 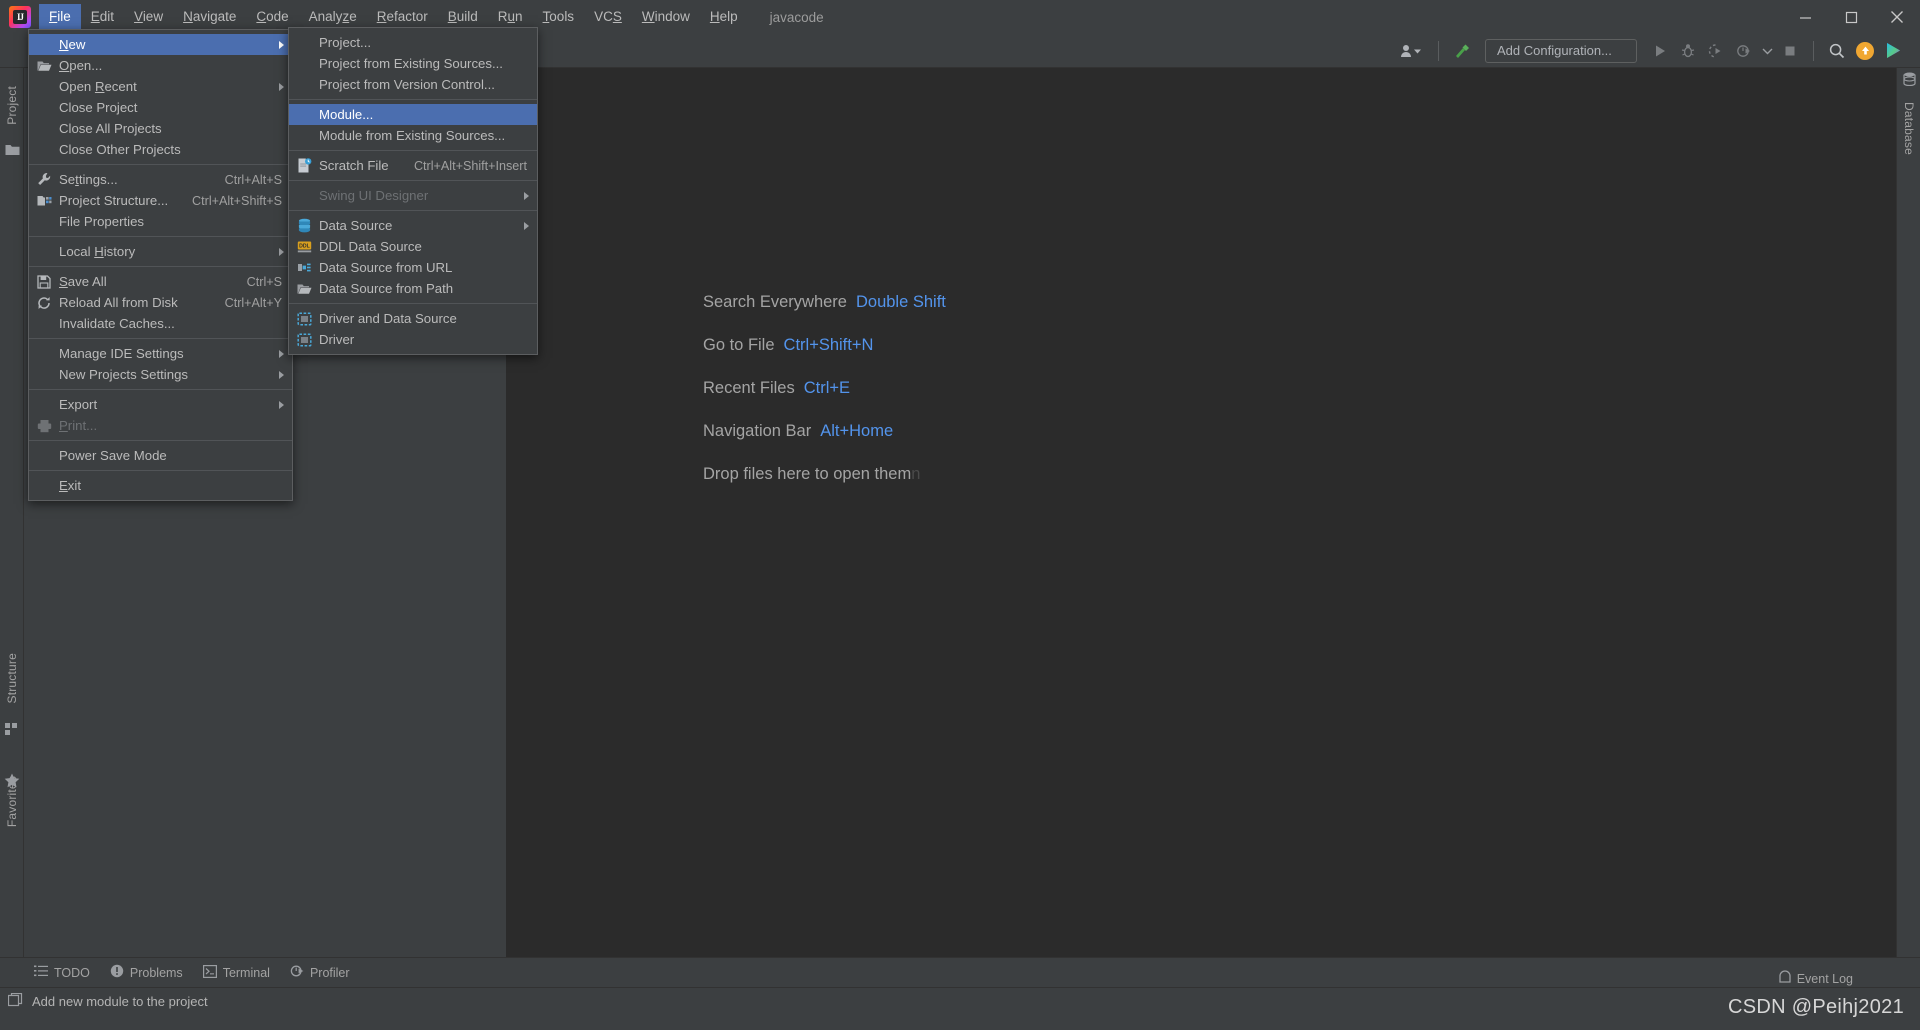 I want to click on menu-item-open-recent: Open Recent, so click(x=160, y=86).